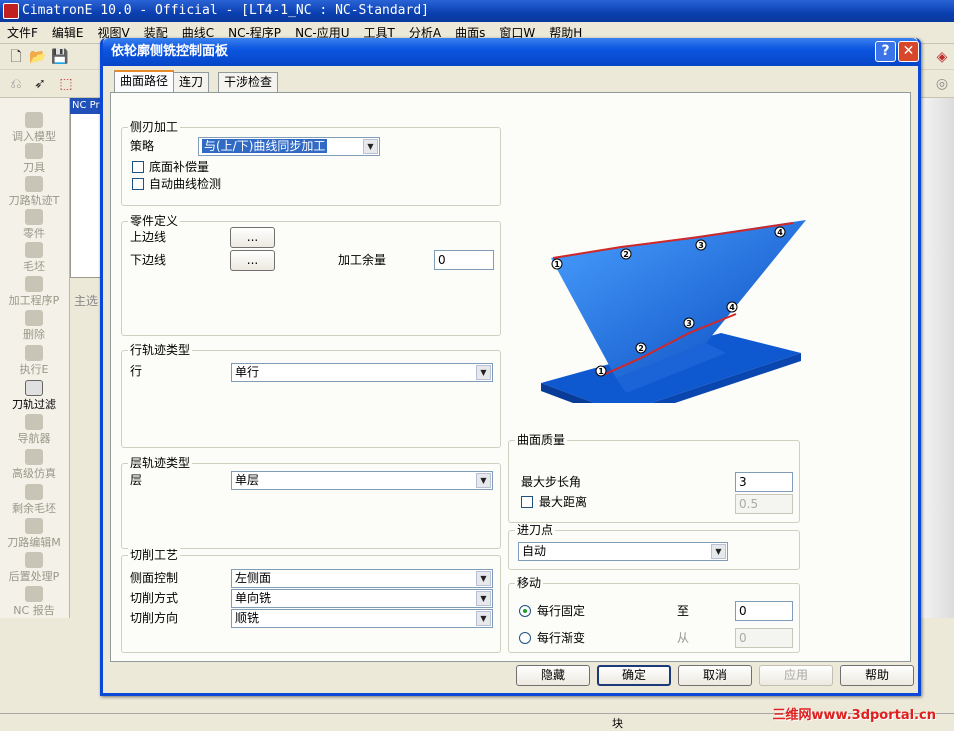 The width and height of the screenshot is (954, 731). What do you see at coordinates (170, 51) in the screenshot?
I see `dialog-title: 依轮廓侧铣控制面板` at bounding box center [170, 51].